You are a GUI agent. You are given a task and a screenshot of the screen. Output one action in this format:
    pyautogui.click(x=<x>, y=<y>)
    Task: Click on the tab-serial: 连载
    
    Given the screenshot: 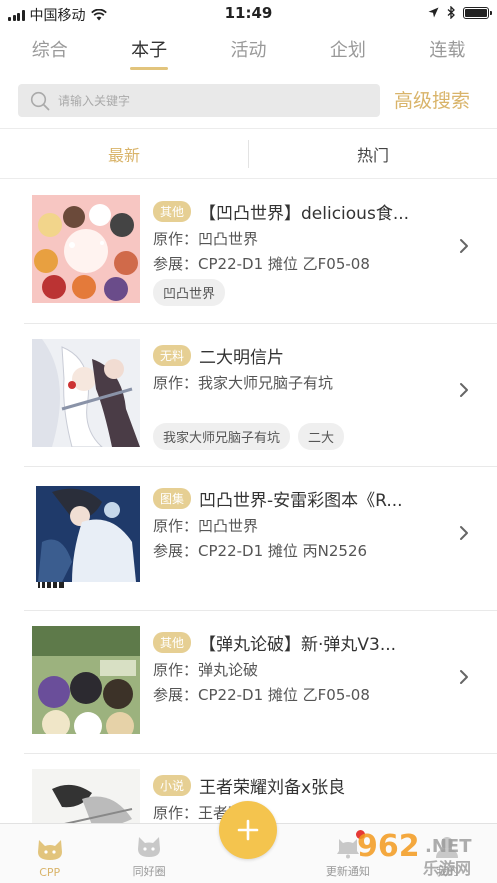 What is the action you would take?
    pyautogui.click(x=447, y=49)
    